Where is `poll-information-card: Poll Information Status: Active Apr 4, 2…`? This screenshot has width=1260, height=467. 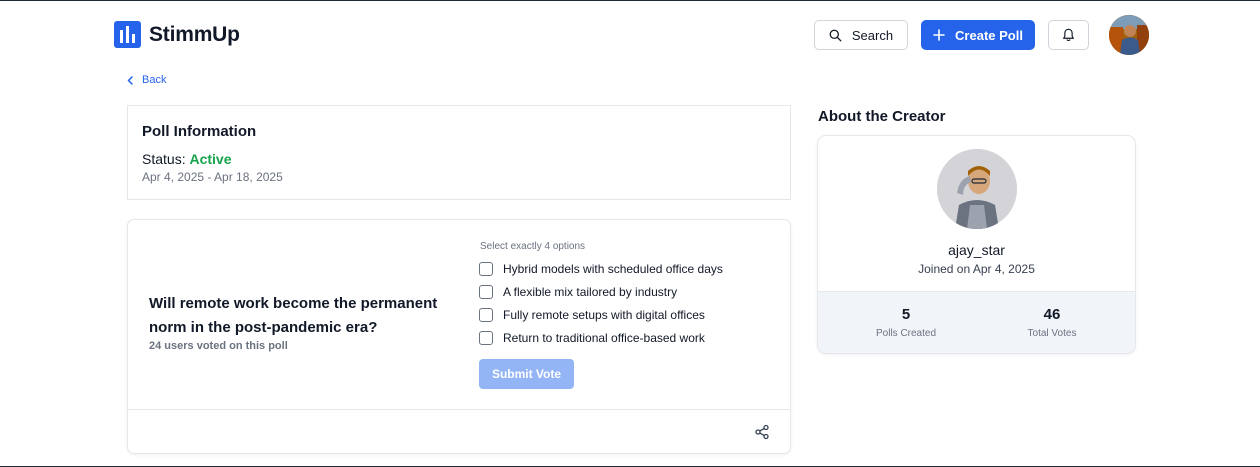
poll-information-card: Poll Information Status: Active Apr 4, 2… is located at coordinates (459, 152).